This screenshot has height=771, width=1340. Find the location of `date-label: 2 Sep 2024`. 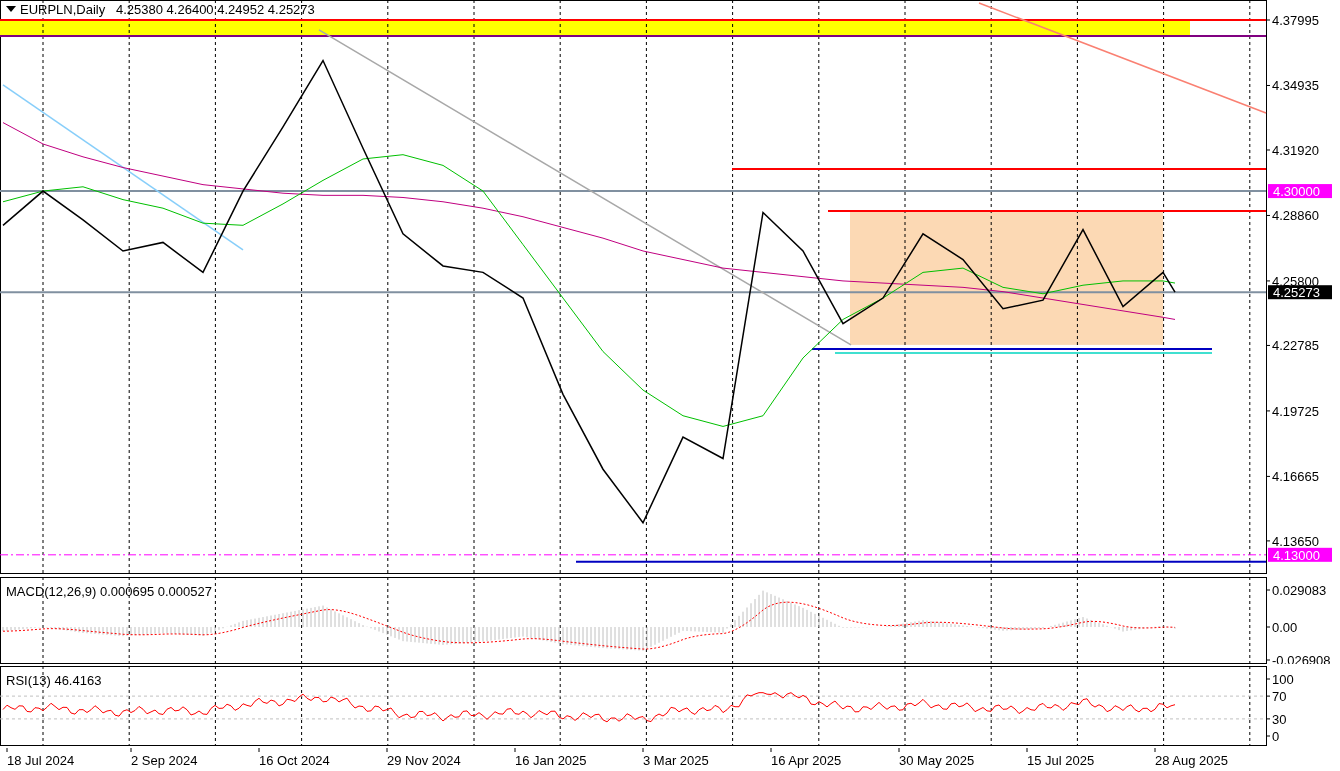

date-label: 2 Sep 2024 is located at coordinates (164, 760).